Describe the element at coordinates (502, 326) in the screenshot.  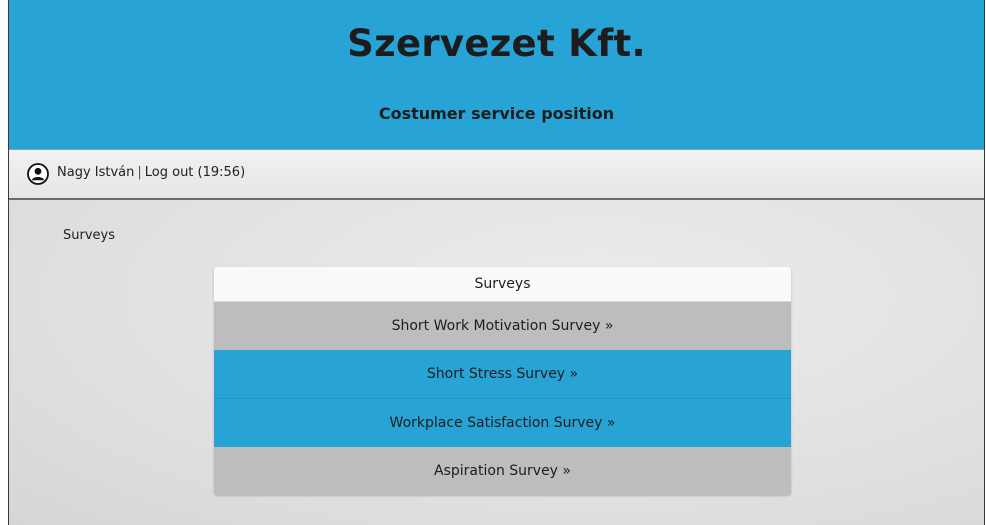
I see `survey-short-work-motivation-button: Short Work Motivation Survey »` at that location.